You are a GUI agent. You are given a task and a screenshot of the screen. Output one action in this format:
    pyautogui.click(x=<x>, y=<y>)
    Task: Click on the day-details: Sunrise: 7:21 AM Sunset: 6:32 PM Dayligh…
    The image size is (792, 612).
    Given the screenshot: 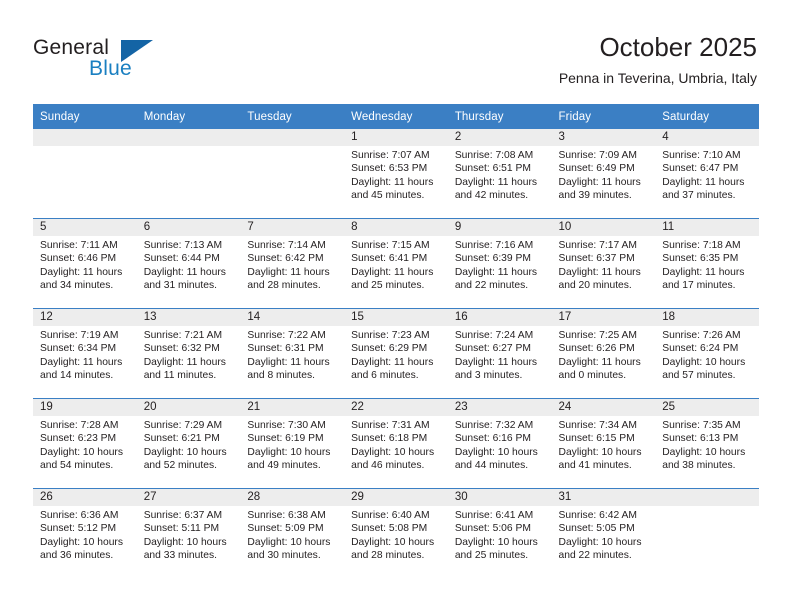 What is the action you would take?
    pyautogui.click(x=189, y=354)
    